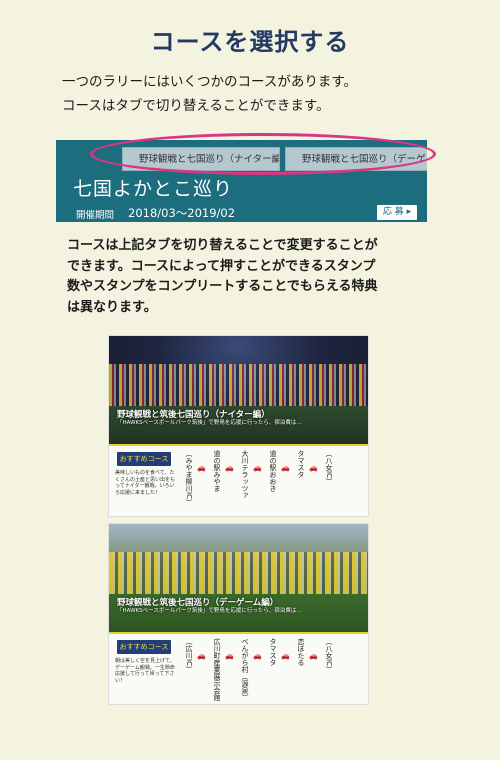  I want to click on course-title: 野球観戦と筑後七国巡り（ナイター編）, so click(193, 415).